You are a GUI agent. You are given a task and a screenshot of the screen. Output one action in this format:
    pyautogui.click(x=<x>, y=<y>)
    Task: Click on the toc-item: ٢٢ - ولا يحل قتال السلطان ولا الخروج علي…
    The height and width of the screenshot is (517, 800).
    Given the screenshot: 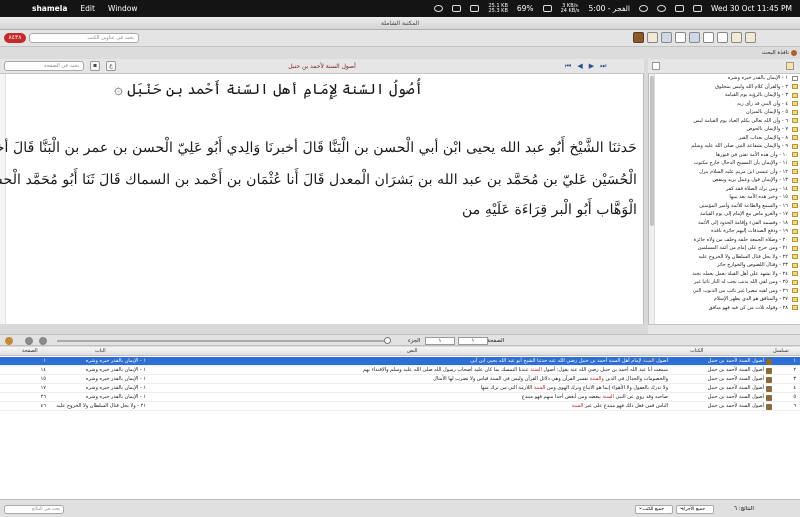 What is the action you would take?
    pyautogui.click(x=724, y=257)
    